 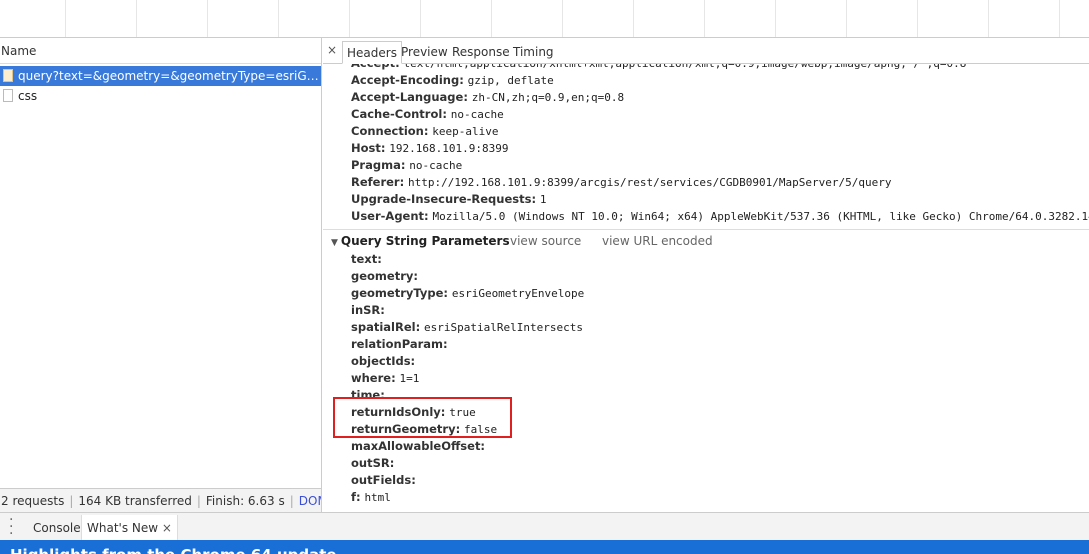 I want to click on header-row: outSR:, so click(x=706, y=463).